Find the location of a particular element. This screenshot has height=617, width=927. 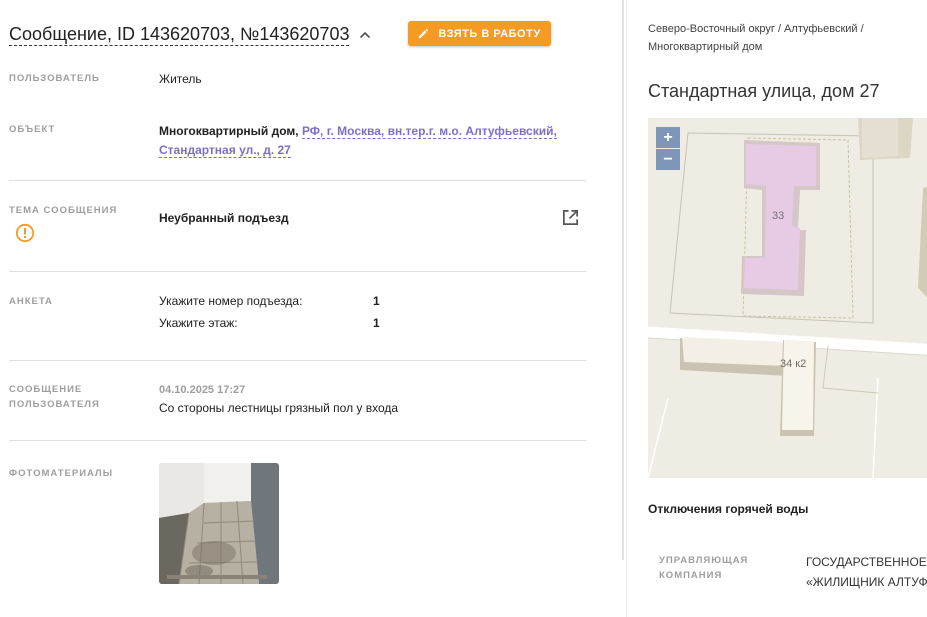

header: Сообщение, ID 143620703, №143620703 is located at coordinates (191, 35).